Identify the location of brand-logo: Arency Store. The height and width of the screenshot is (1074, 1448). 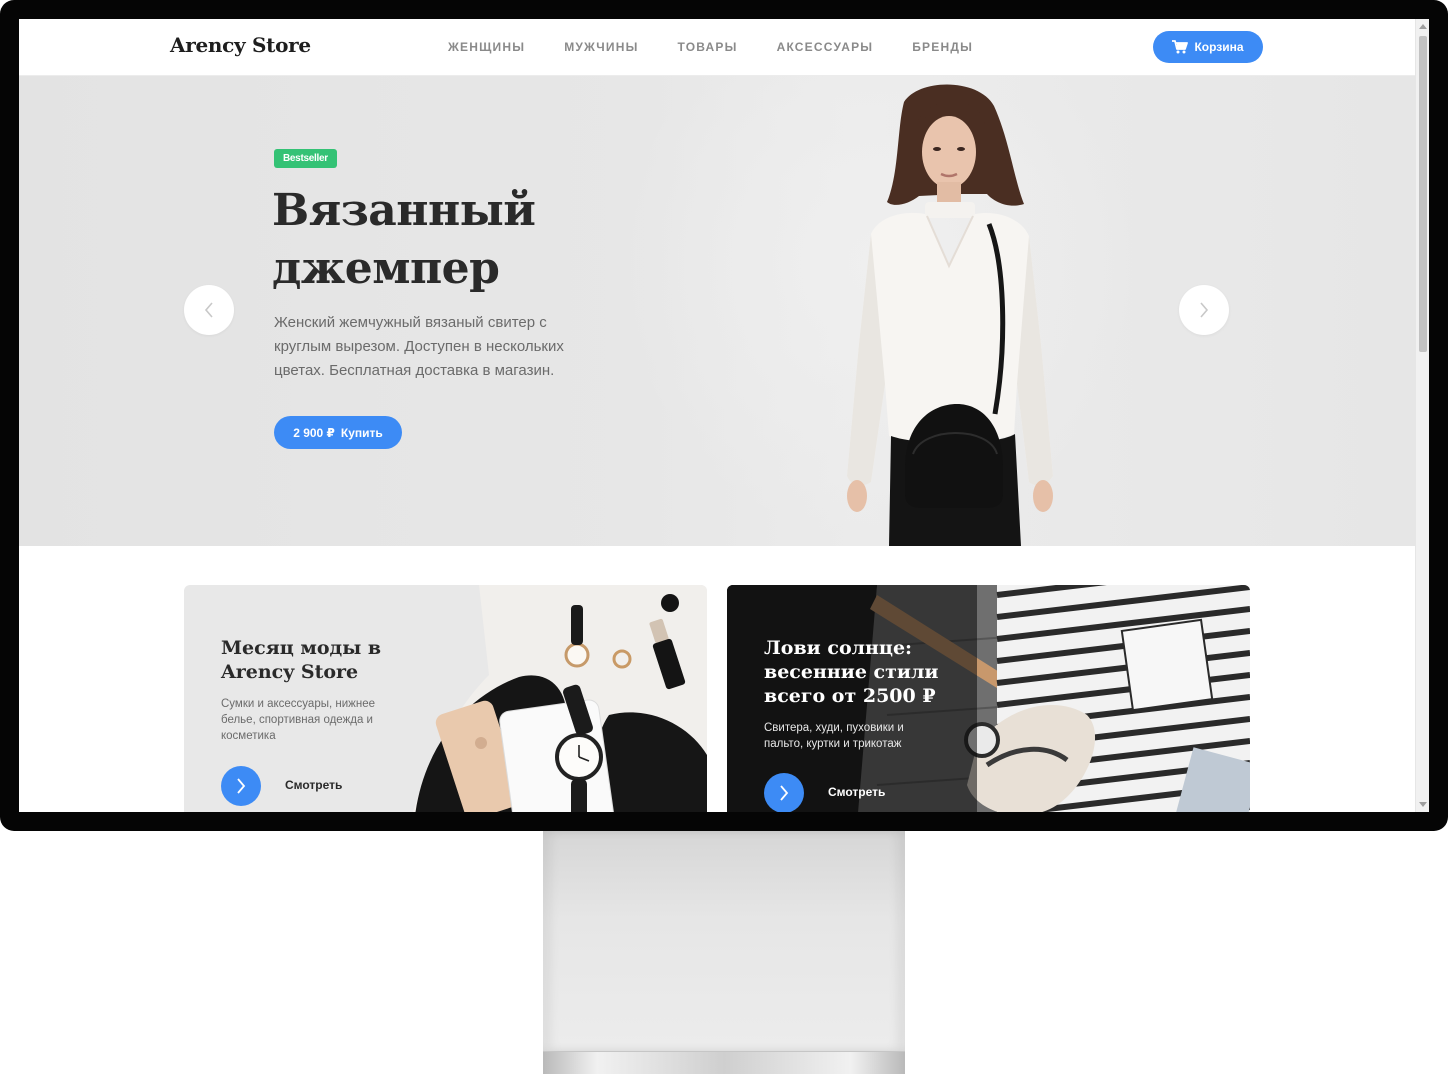
(240, 45).